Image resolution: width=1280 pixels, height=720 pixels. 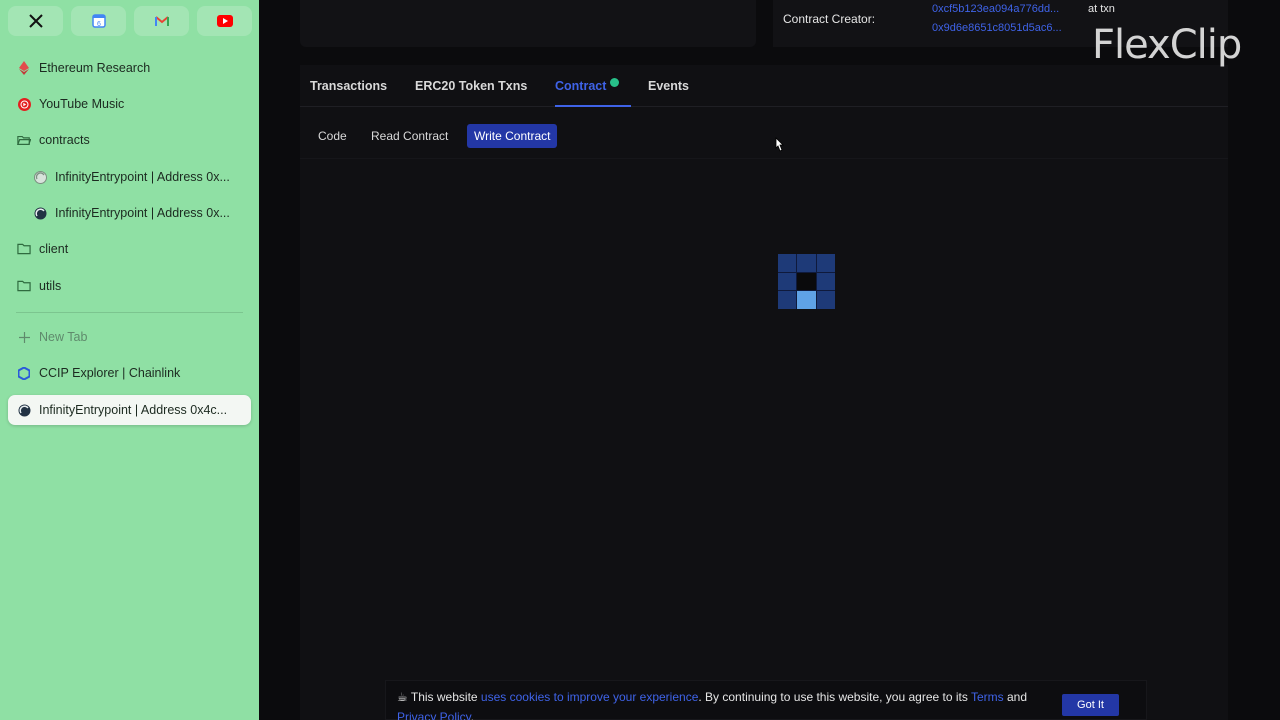 I want to click on sidebar-item-label: Ethereum Research, so click(x=95, y=68).